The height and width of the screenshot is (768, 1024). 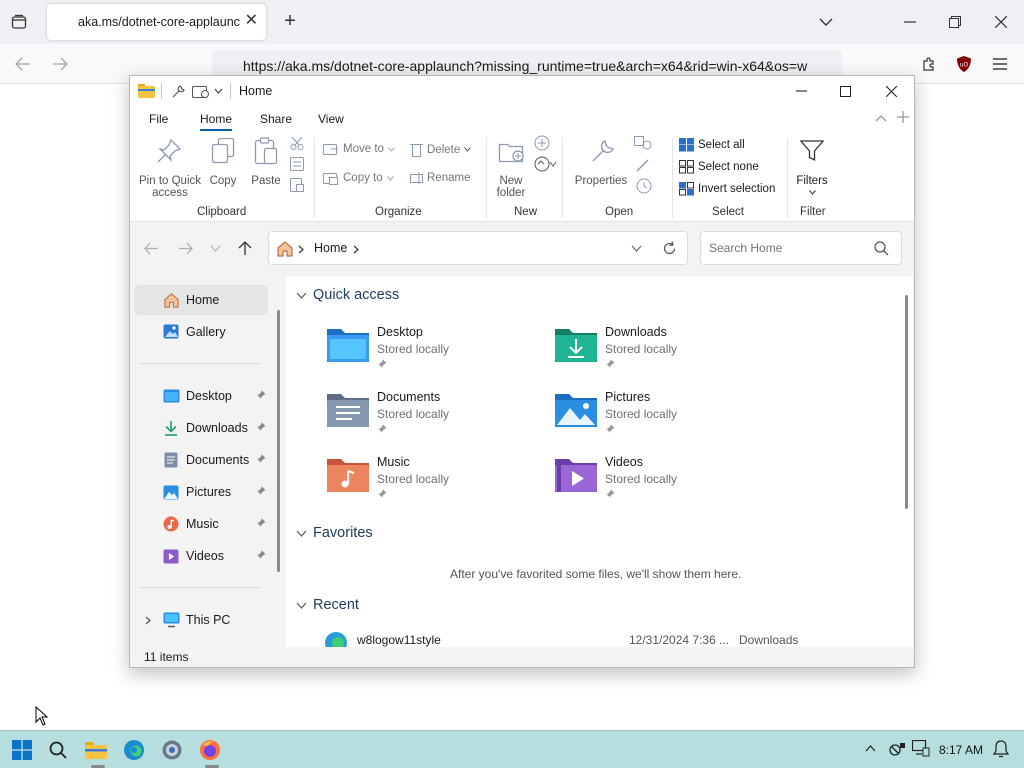 I want to click on taskbar-firefox, so click(x=210, y=752).